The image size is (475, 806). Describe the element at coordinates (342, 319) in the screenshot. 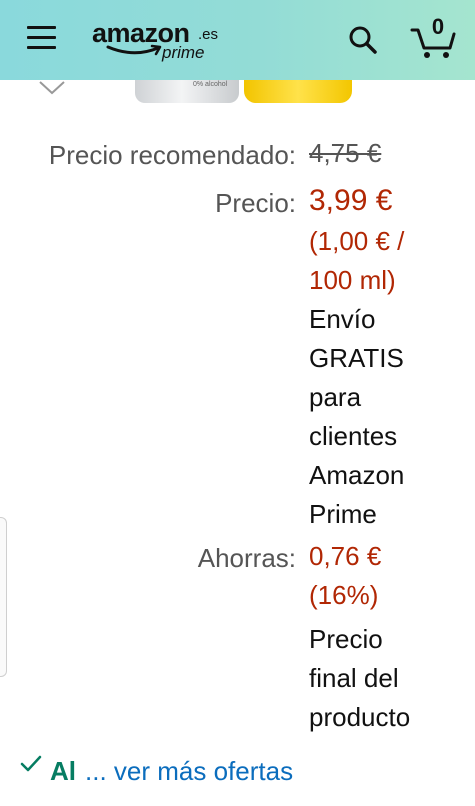

I see `shipping-line: Envío` at that location.